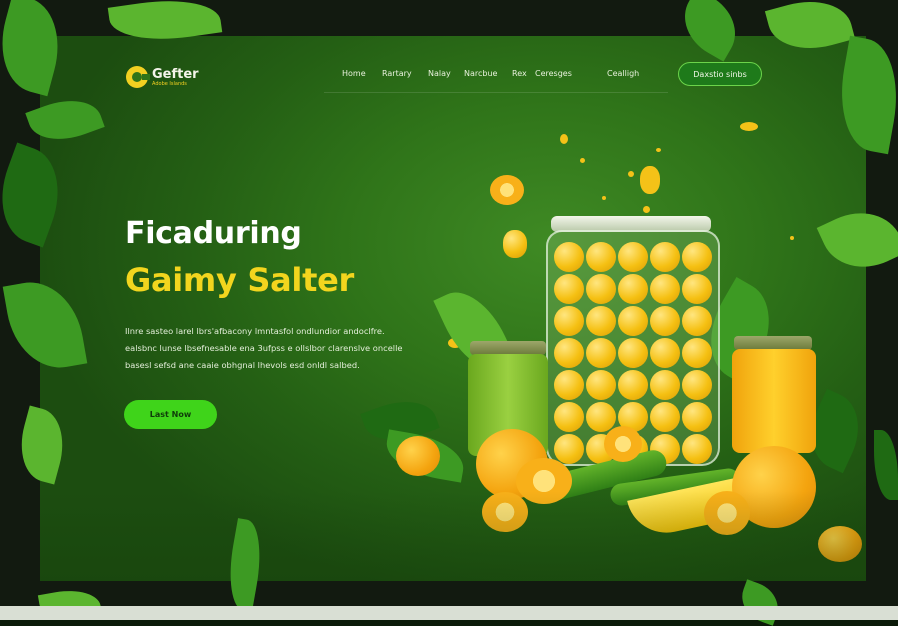 The height and width of the screenshot is (626, 898). What do you see at coordinates (515, 244) in the screenshot?
I see `fruit-piece-image` at bounding box center [515, 244].